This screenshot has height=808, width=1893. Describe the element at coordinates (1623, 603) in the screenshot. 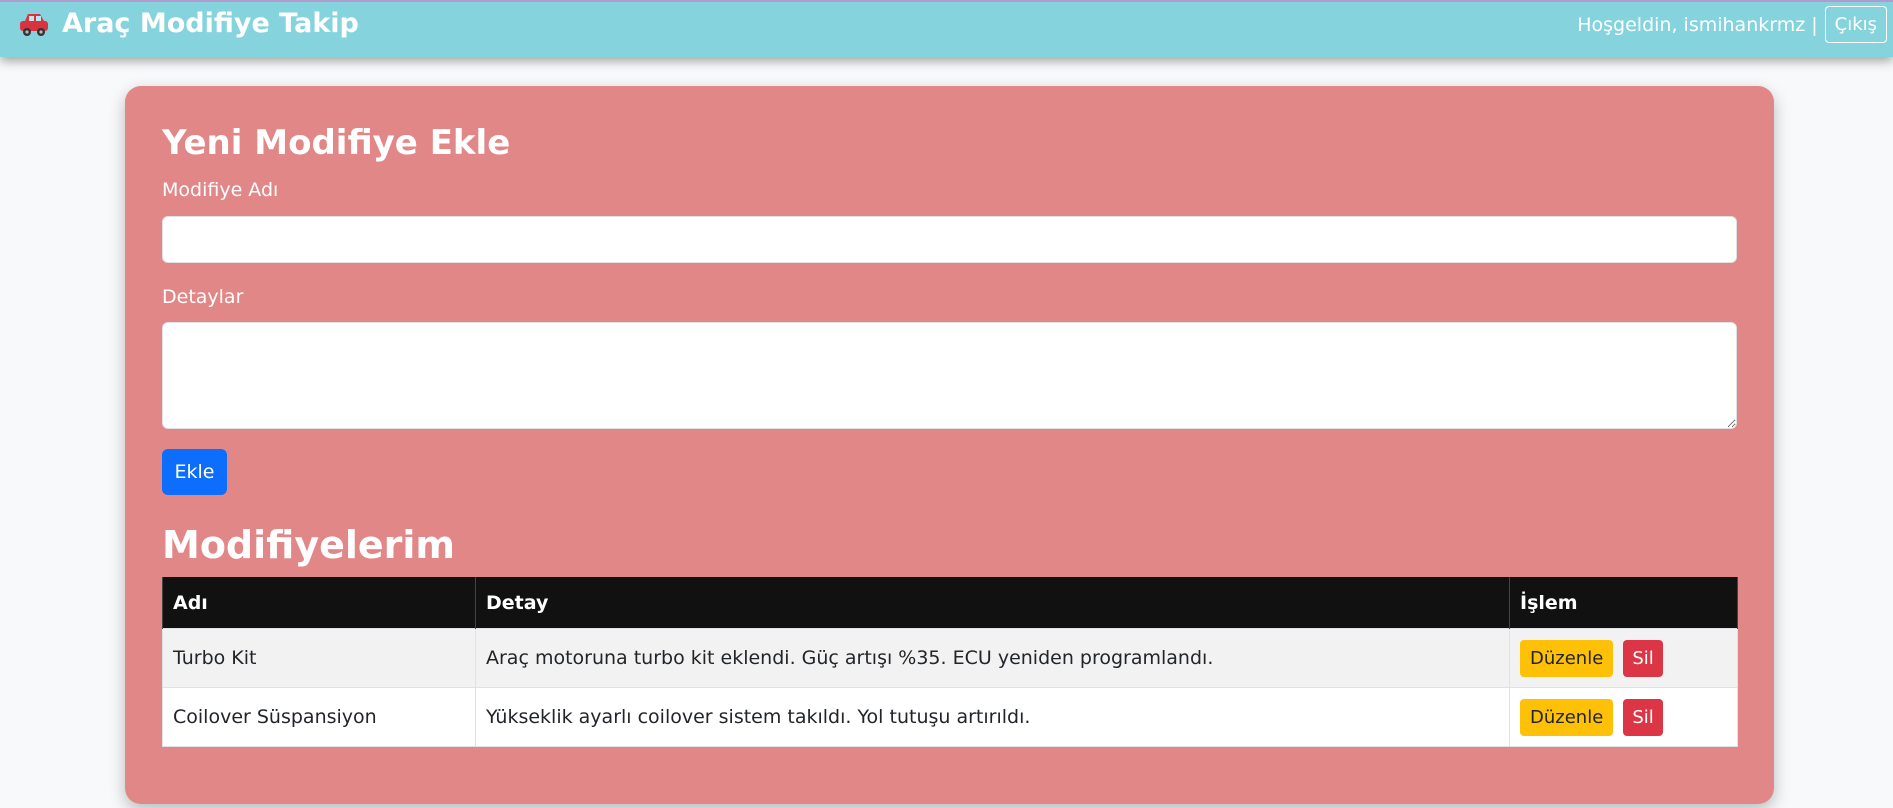

I see `column-header-actions: İşlem` at that location.